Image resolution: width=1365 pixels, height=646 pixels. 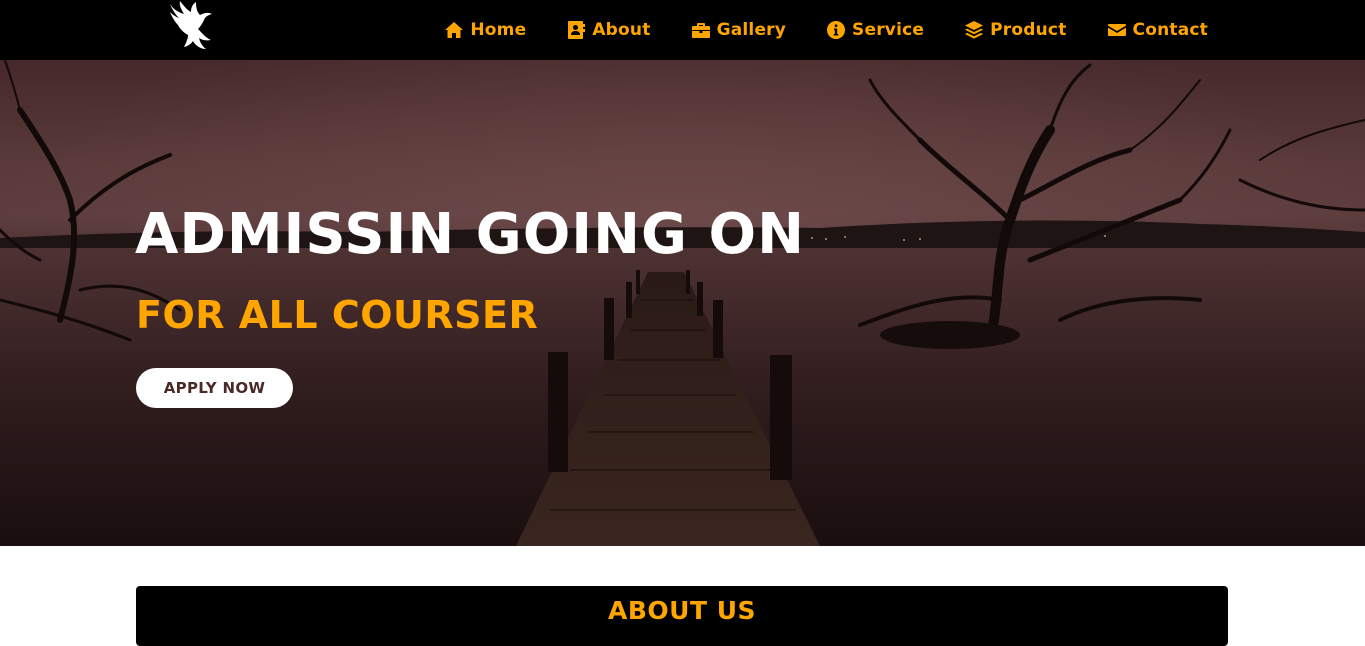 What do you see at coordinates (836, 30) in the screenshot?
I see `info-circle-icon` at bounding box center [836, 30].